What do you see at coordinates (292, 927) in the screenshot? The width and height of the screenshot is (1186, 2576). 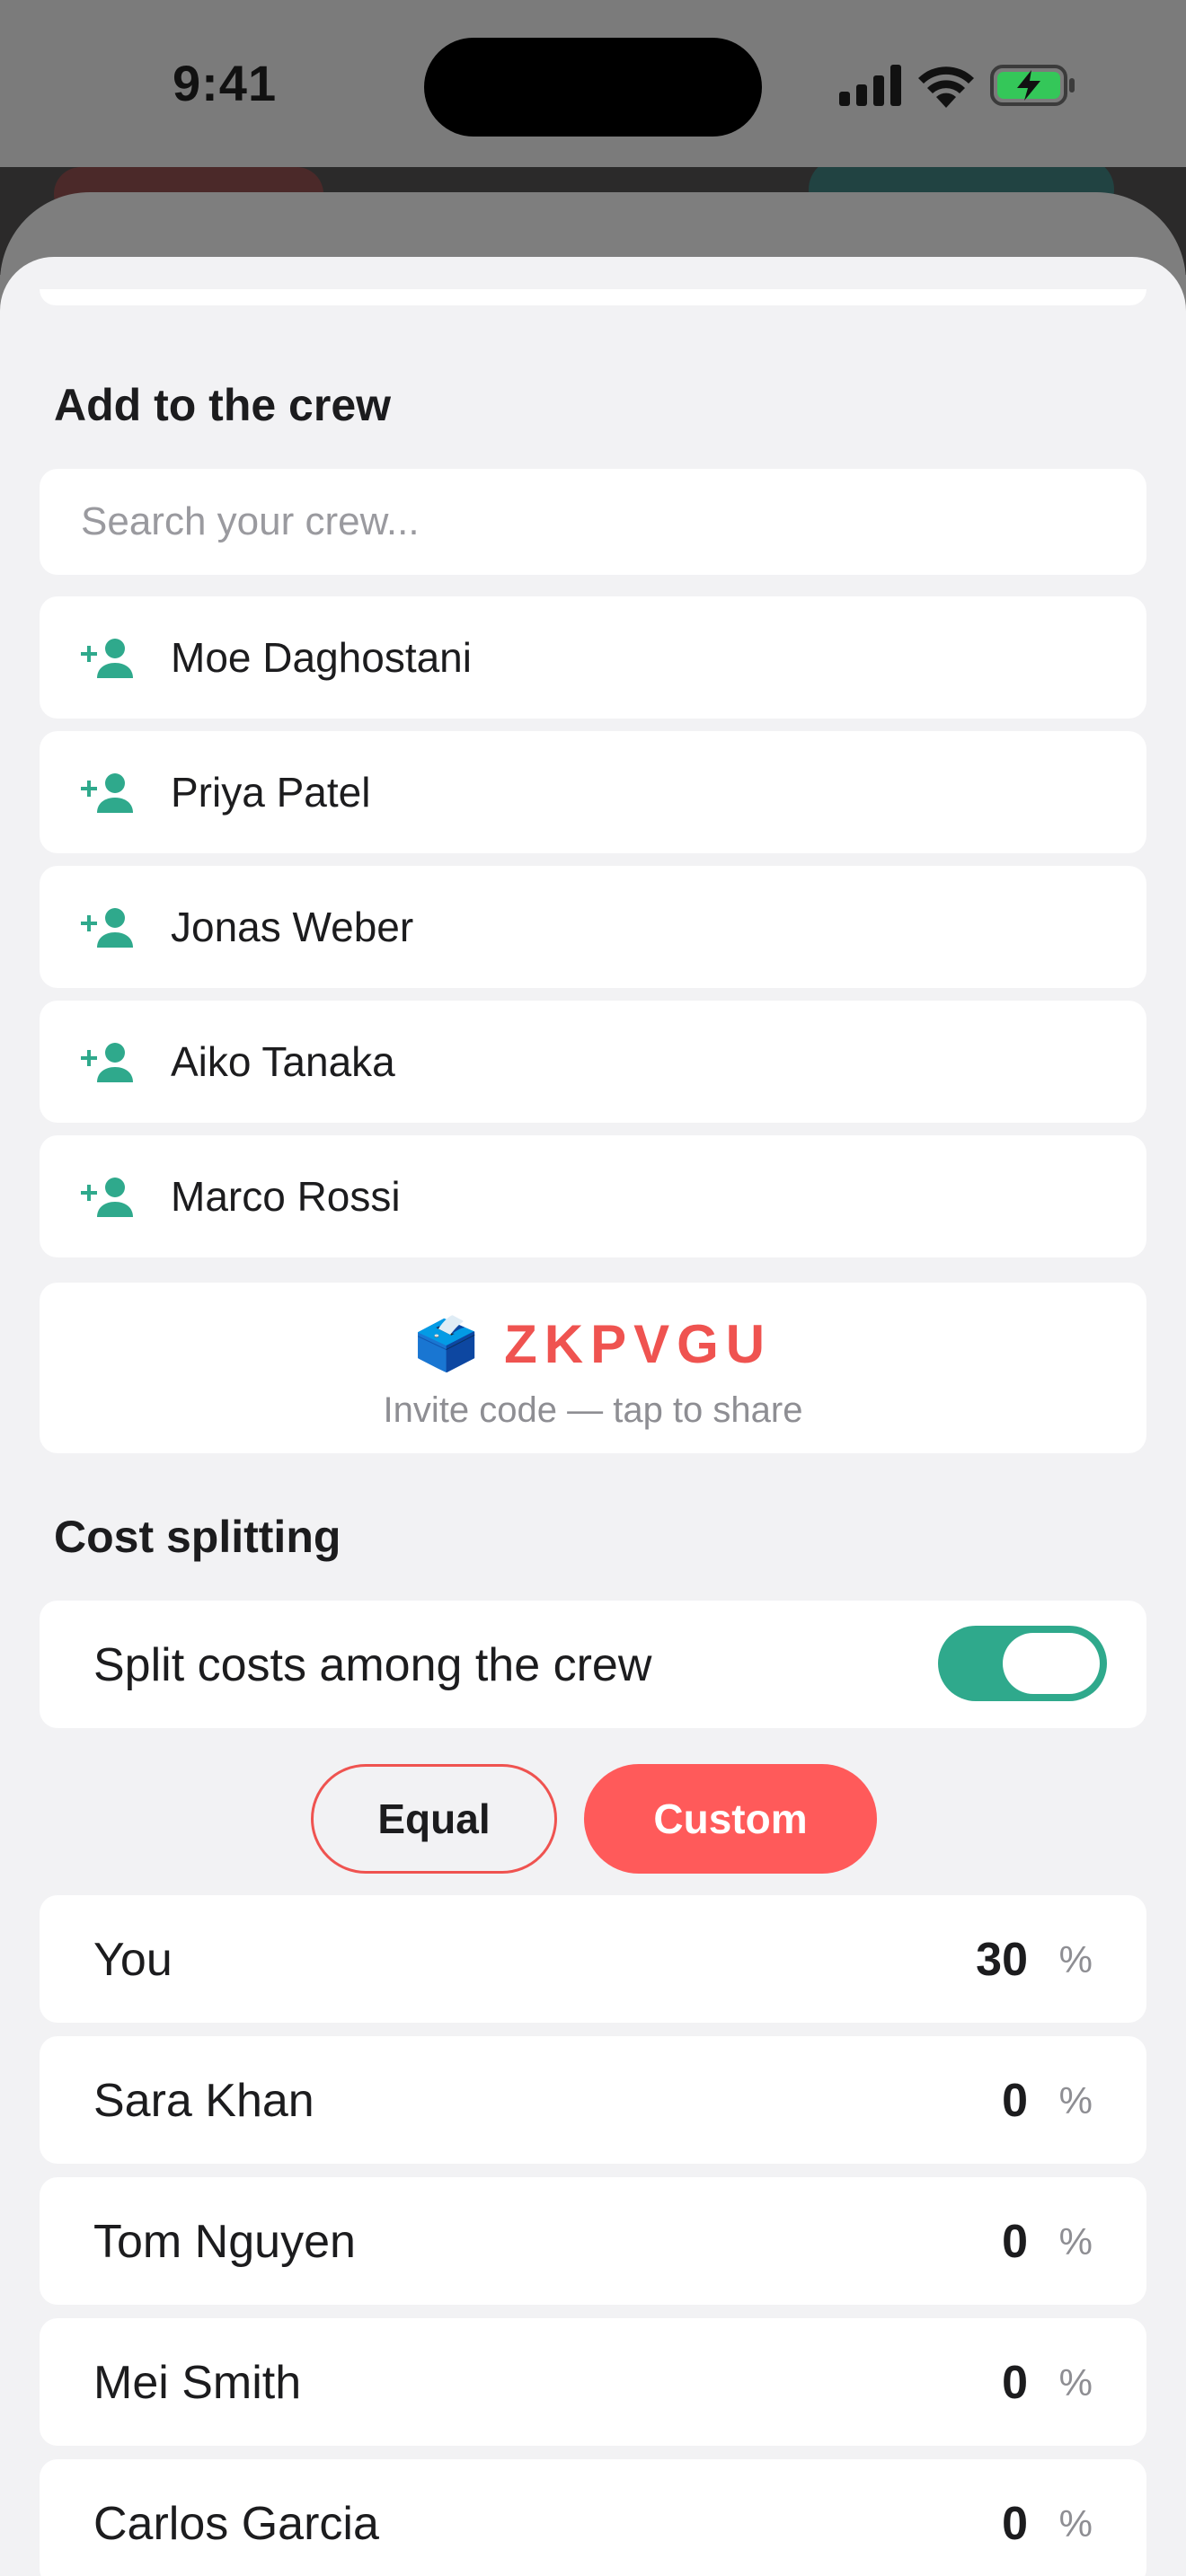 I see `person-name: Jonas Weber` at bounding box center [292, 927].